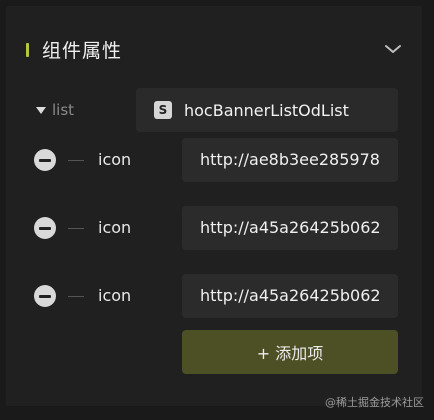 The image size is (434, 420). I want to click on list-row: list S hocBannerListOdList, so click(214, 111).